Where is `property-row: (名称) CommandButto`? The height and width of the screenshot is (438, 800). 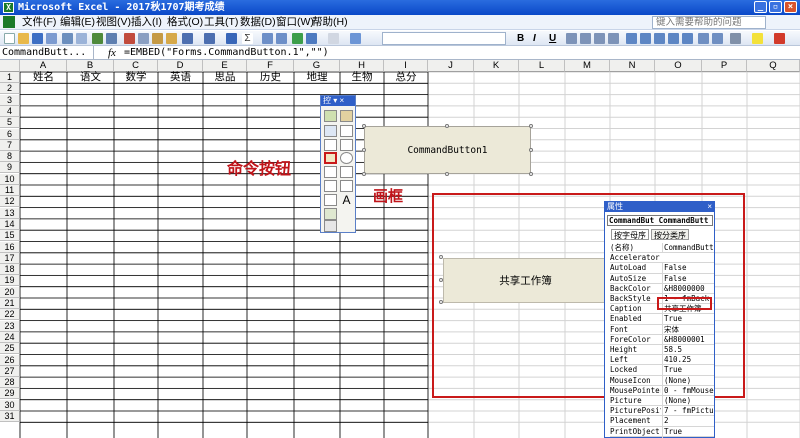
property-row: (名称) CommandButto is located at coordinates (662, 248).